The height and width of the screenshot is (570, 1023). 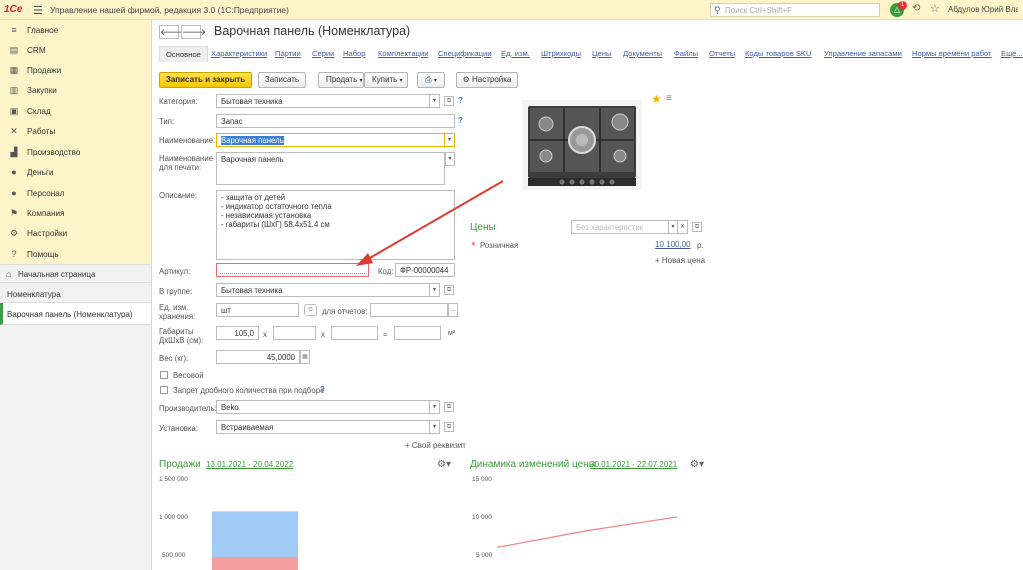 What do you see at coordinates (460, 120) in the screenshot?
I see `type-help-icon: ?` at bounding box center [460, 120].